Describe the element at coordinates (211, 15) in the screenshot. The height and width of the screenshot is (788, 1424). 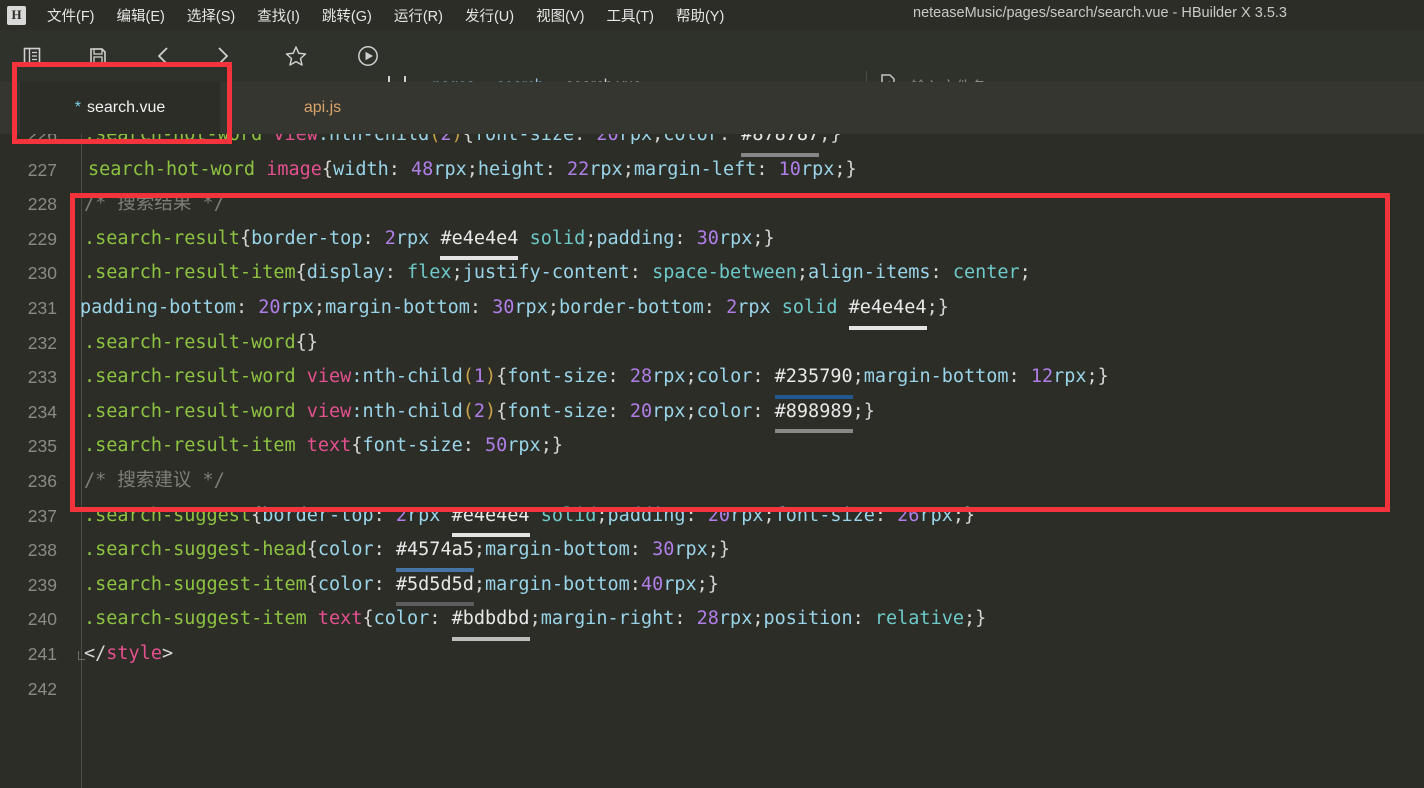
I see `menu-select: 选择(S)` at that location.